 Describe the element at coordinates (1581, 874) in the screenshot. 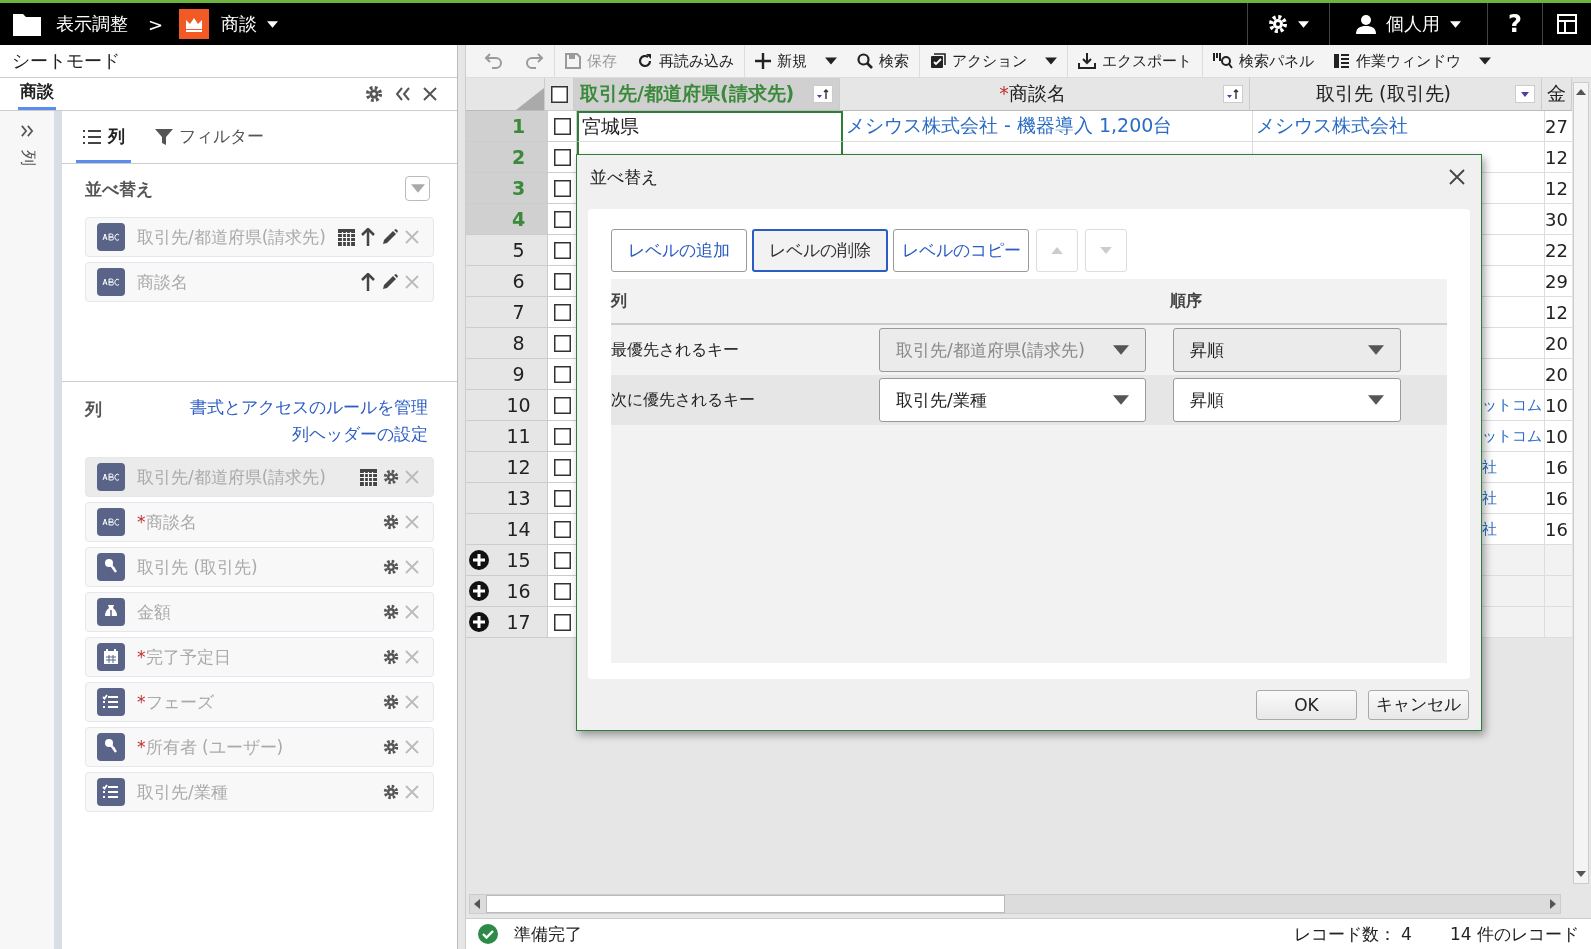

I see `scroll-down-icon` at that location.